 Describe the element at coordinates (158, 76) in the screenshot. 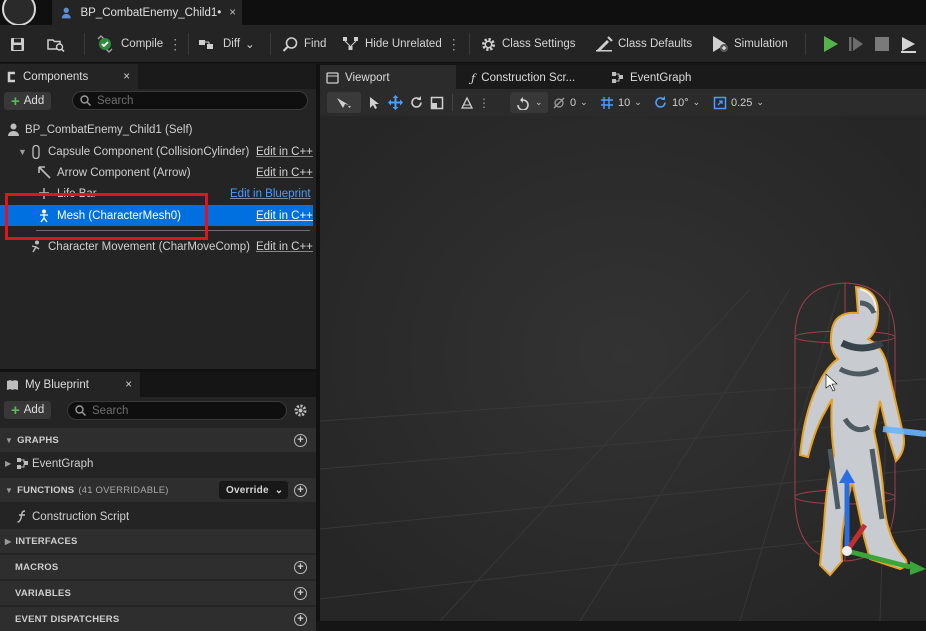

I see `components-tab-strip: Components ×` at that location.